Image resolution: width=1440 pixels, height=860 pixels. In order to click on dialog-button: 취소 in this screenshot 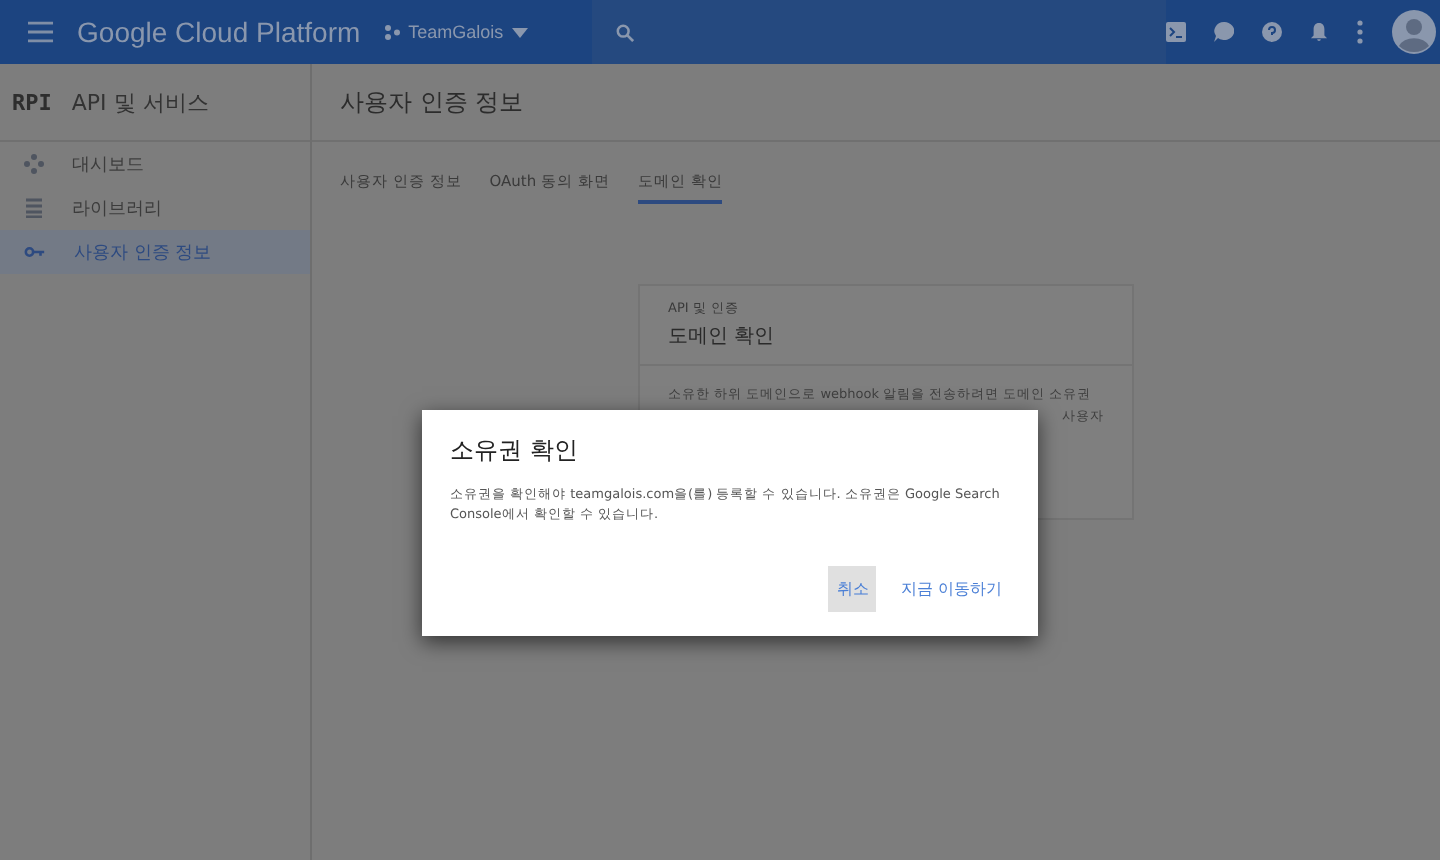, I will do `click(852, 589)`.